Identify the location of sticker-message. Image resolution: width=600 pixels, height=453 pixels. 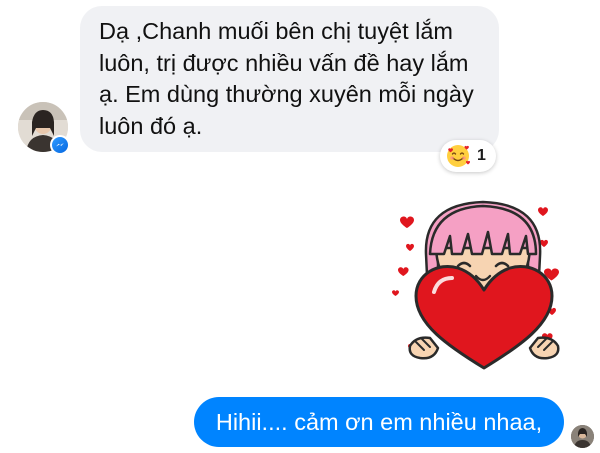
(484, 286).